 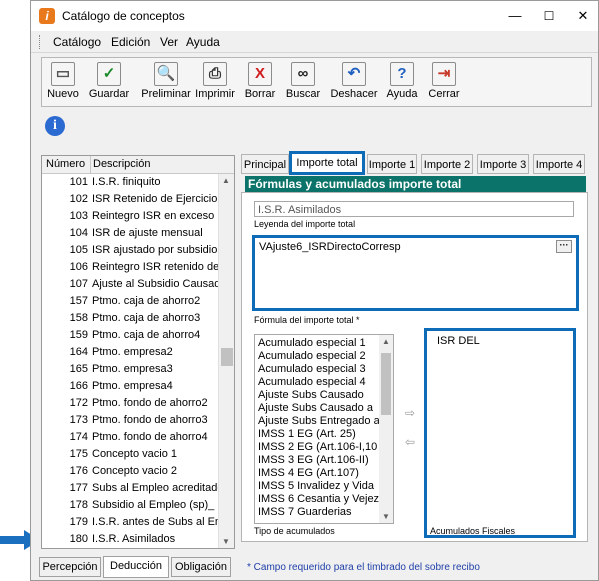 I want to click on search-button: ∞ Buscar, so click(x=303, y=83).